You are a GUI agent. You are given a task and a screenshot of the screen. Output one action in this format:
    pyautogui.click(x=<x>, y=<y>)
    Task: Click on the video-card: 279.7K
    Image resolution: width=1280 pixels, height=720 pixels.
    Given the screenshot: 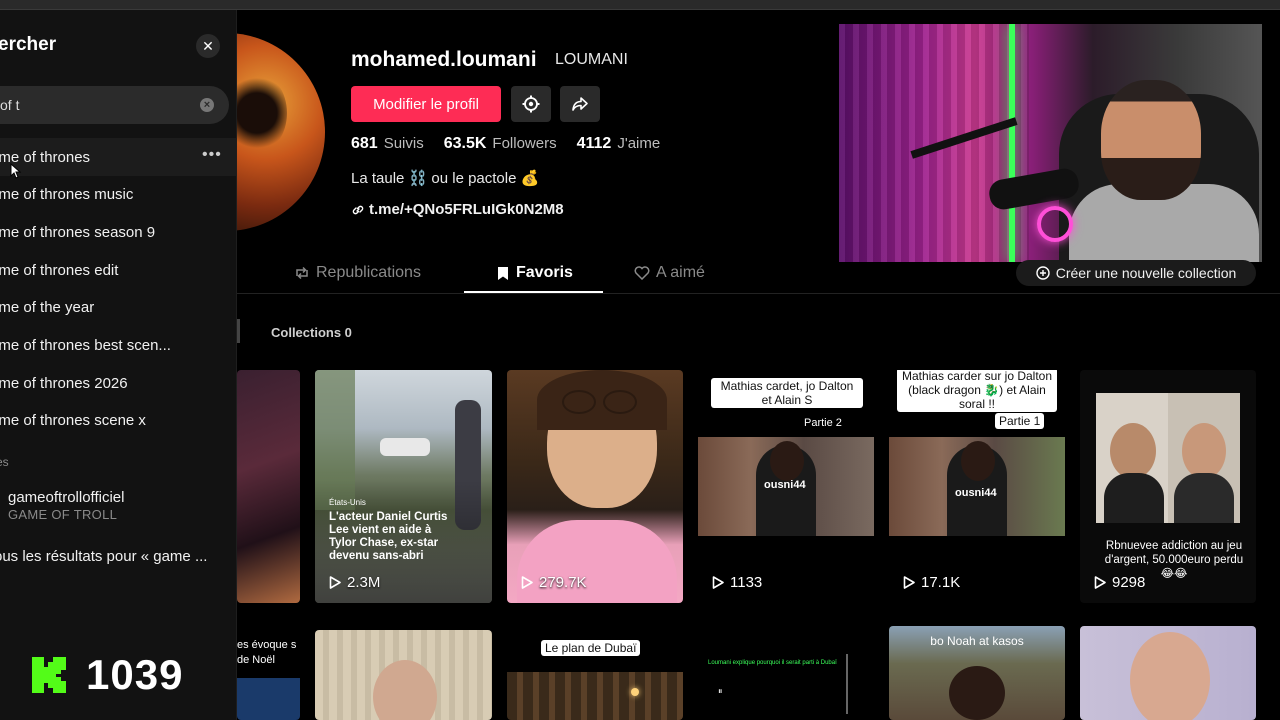 What is the action you would take?
    pyautogui.click(x=595, y=486)
    